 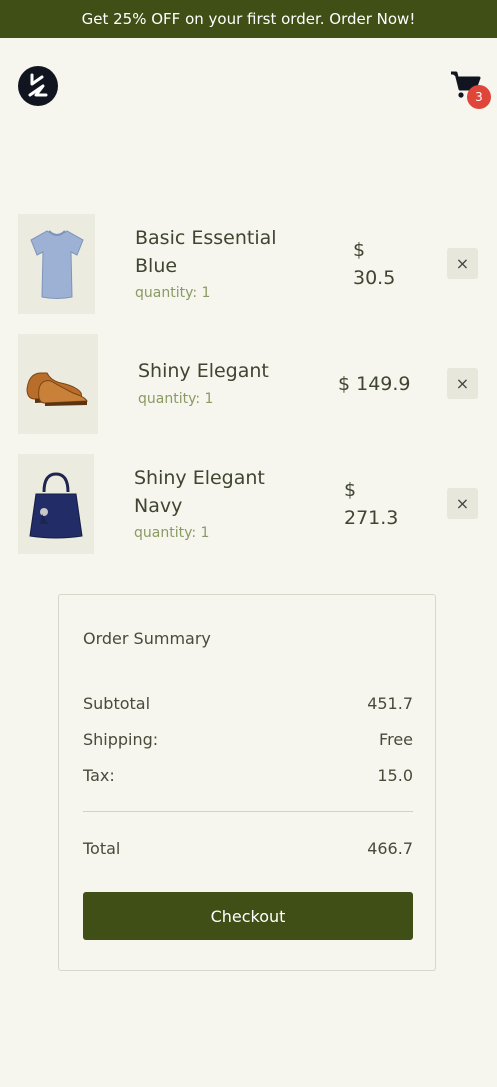 What do you see at coordinates (374, 264) in the screenshot?
I see `item-price: $ 30.5` at bounding box center [374, 264].